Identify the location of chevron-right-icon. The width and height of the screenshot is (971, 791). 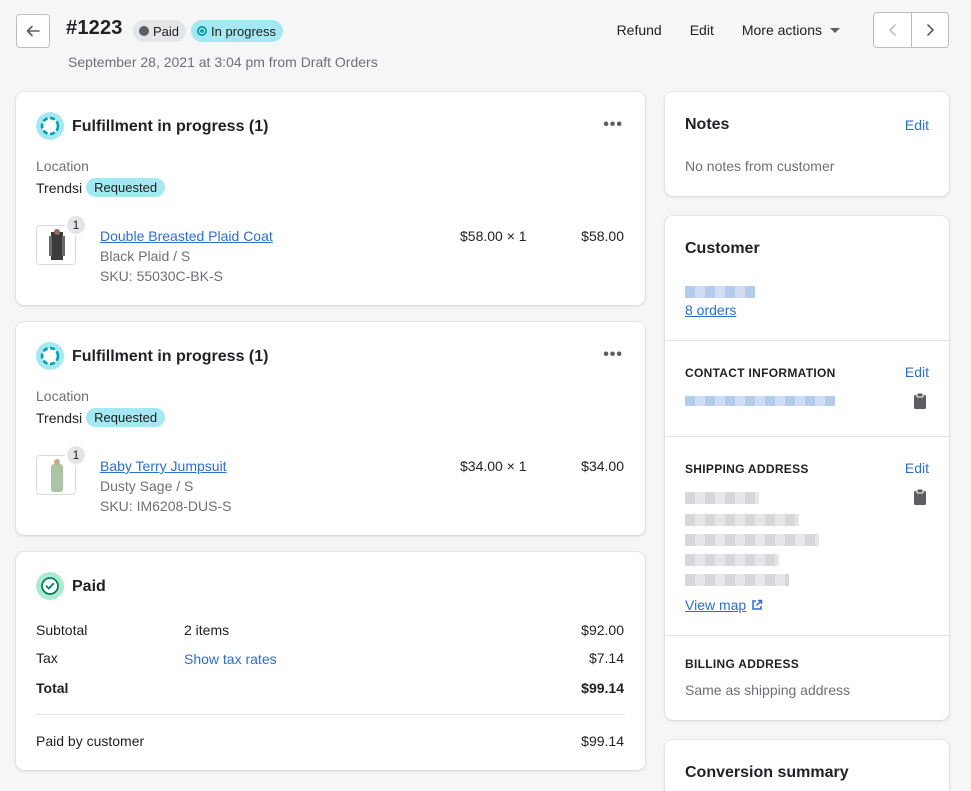
(931, 30).